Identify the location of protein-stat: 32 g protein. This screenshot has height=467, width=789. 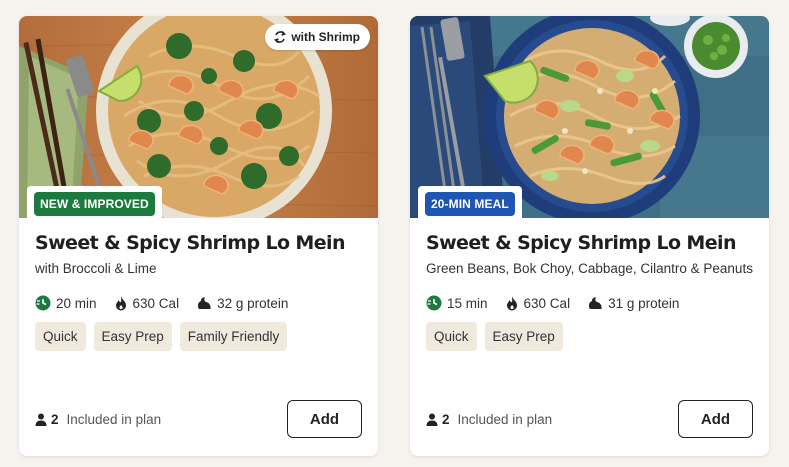
(242, 303).